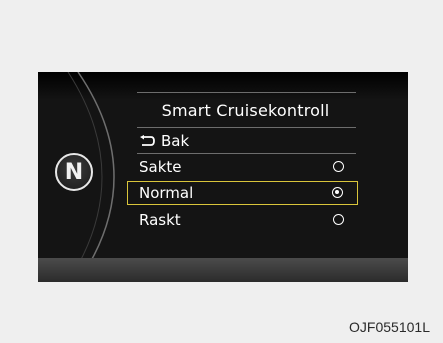 Image resolution: width=443 pixels, height=343 pixels. I want to click on gear-letter: N, so click(74, 172).